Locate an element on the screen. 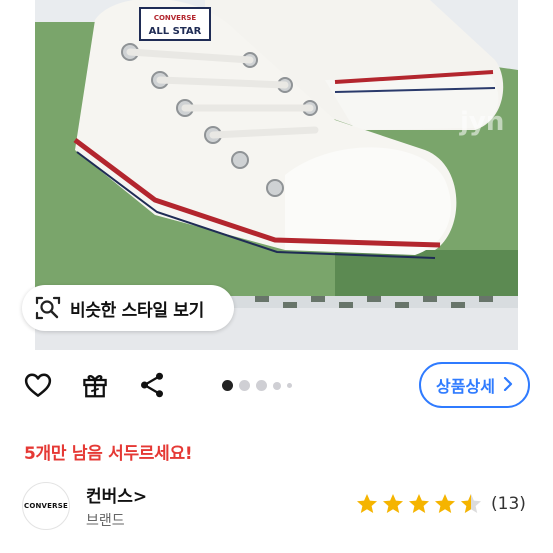 The image size is (553, 553). brand-logo-text: CONVERSE is located at coordinates (46, 506).